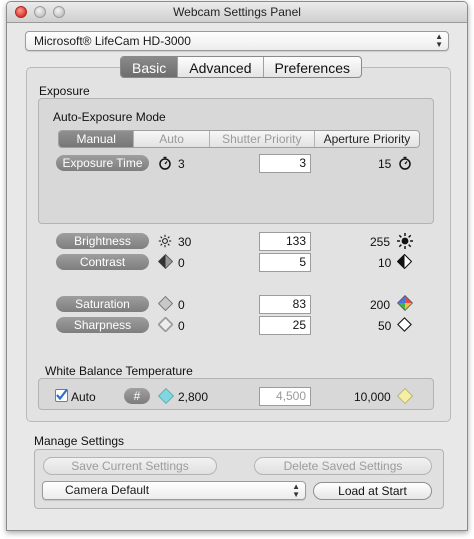 This screenshot has width=474, height=539. What do you see at coordinates (372, 491) in the screenshot?
I see `load-at-start-button: Load at Start` at bounding box center [372, 491].